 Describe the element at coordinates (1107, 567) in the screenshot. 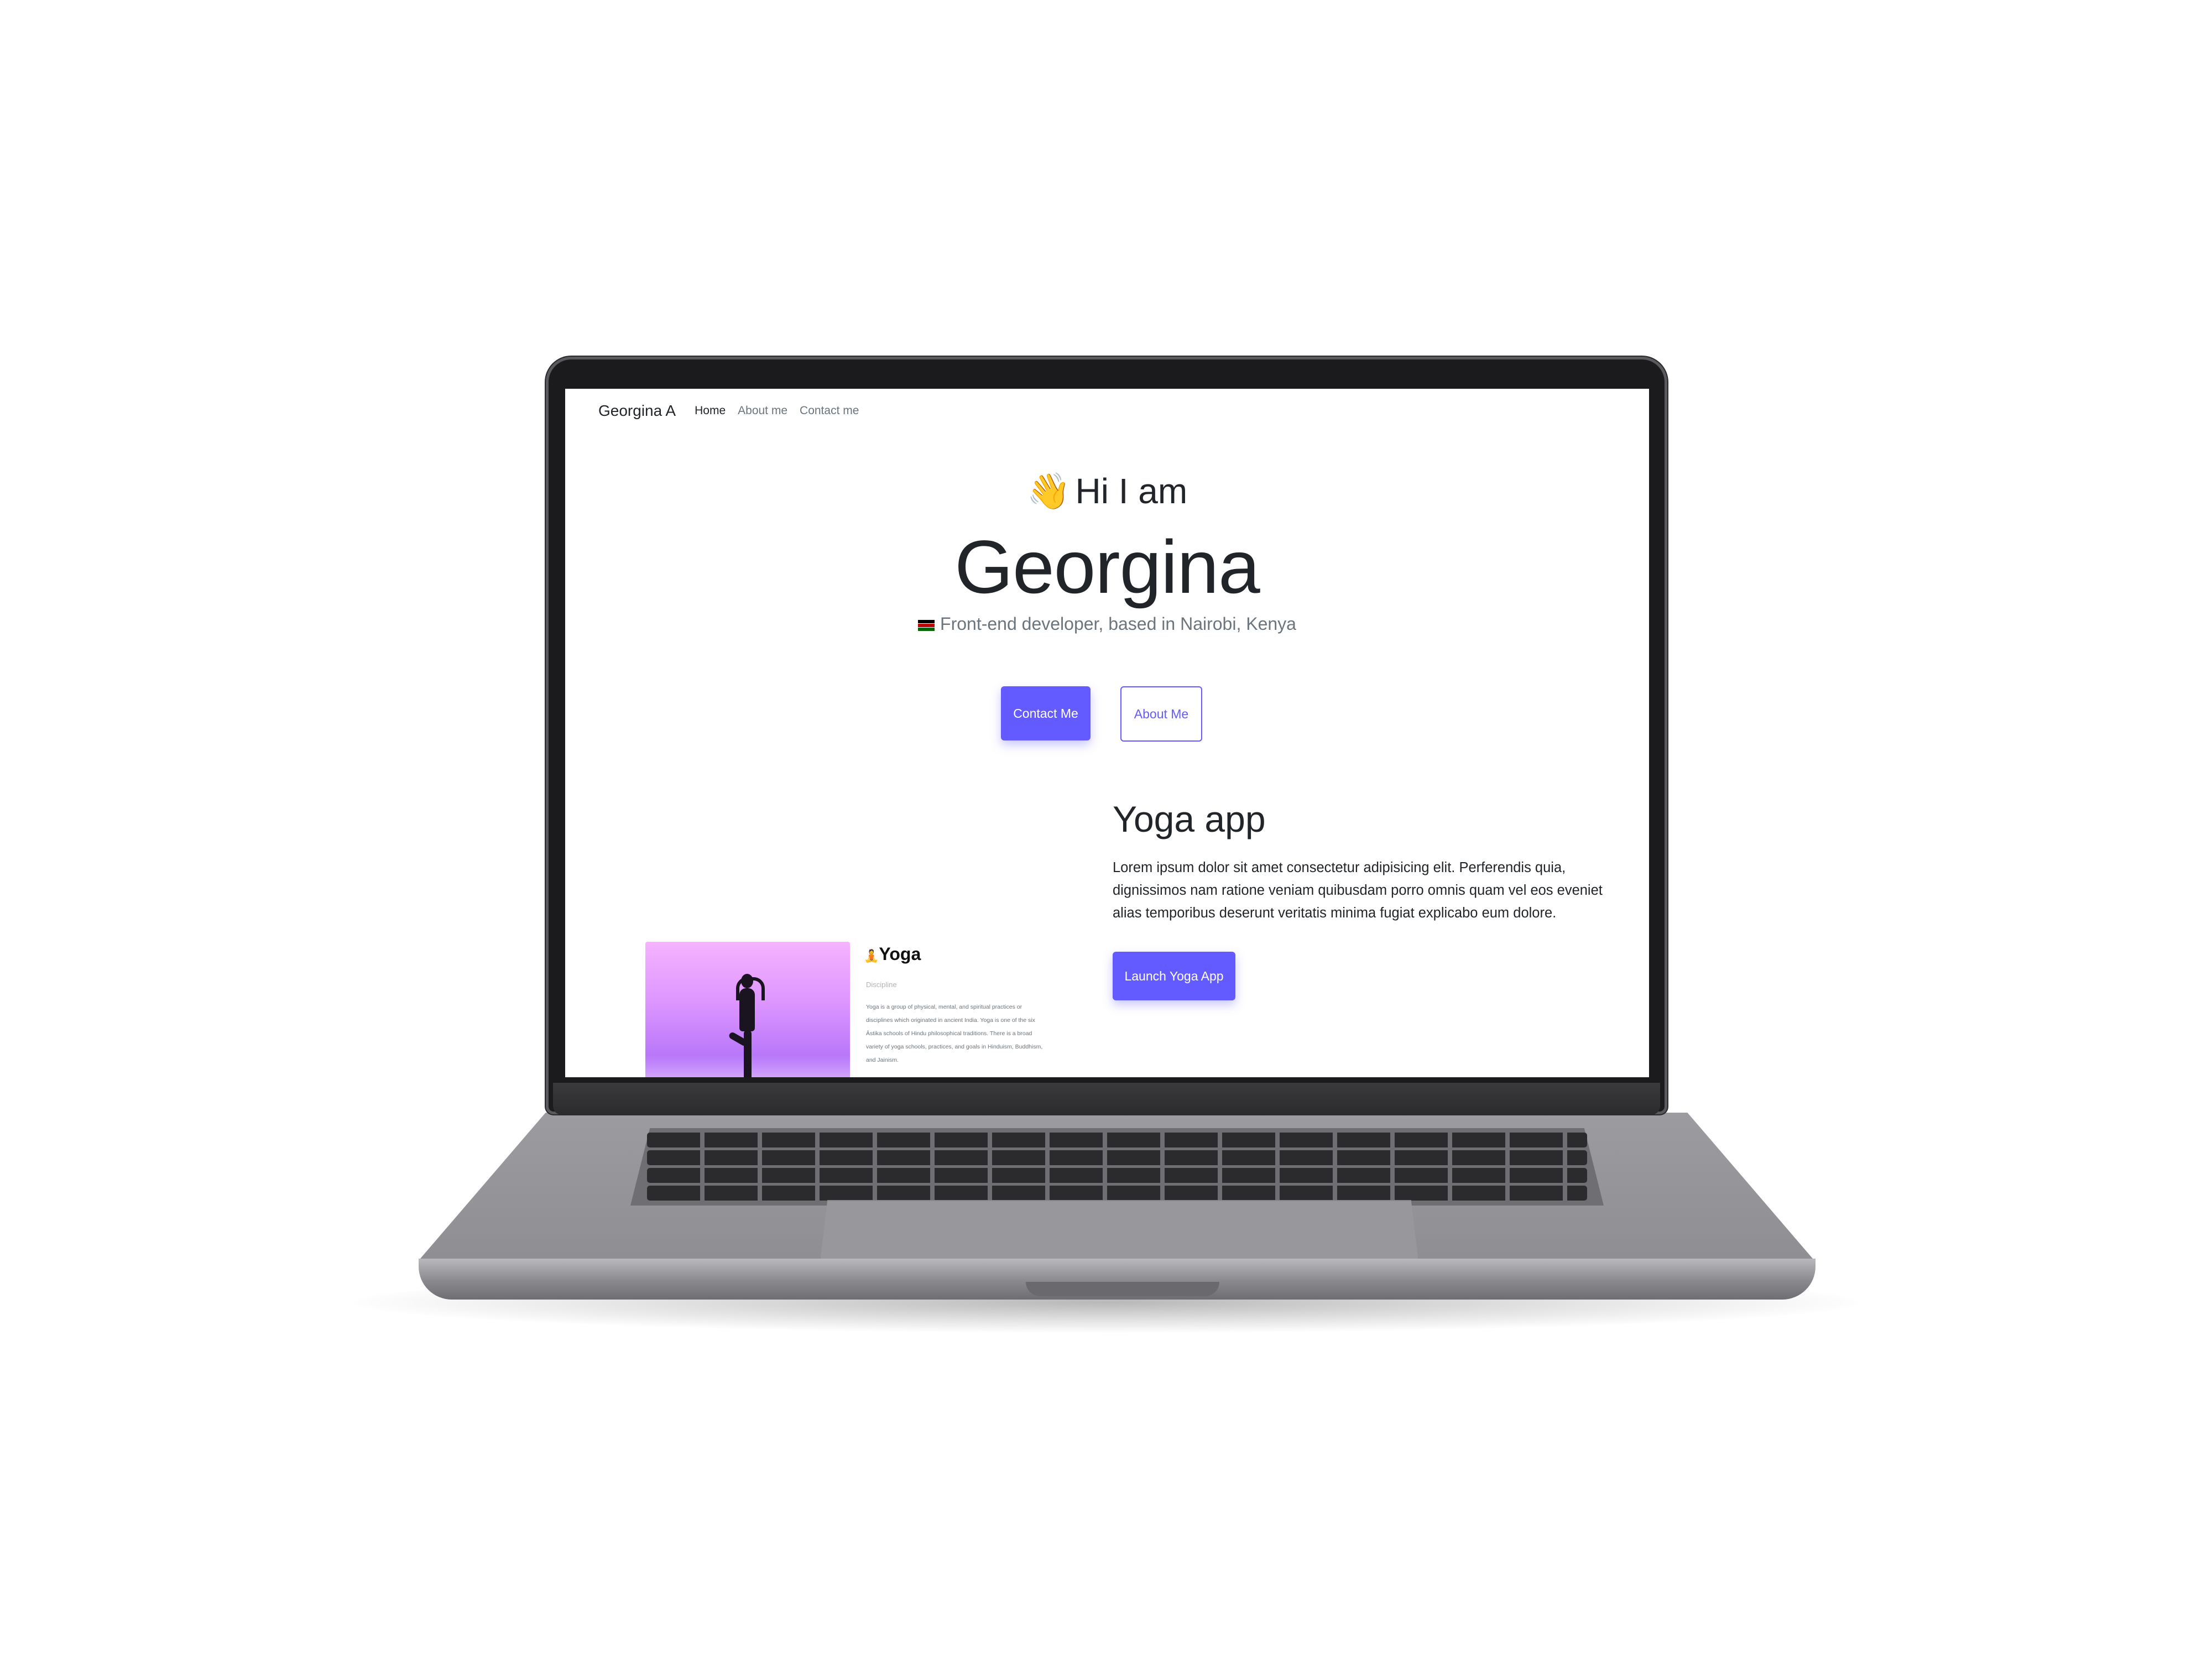

I see `hero-name: Georgina` at that location.